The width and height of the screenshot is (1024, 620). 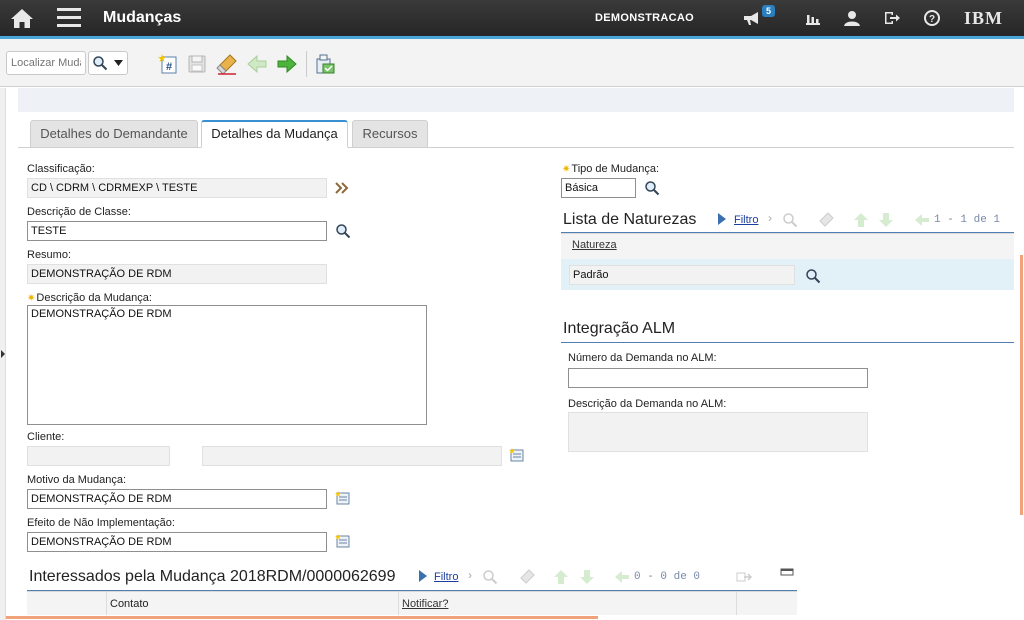 I want to click on search-icon, so click(x=100, y=63).